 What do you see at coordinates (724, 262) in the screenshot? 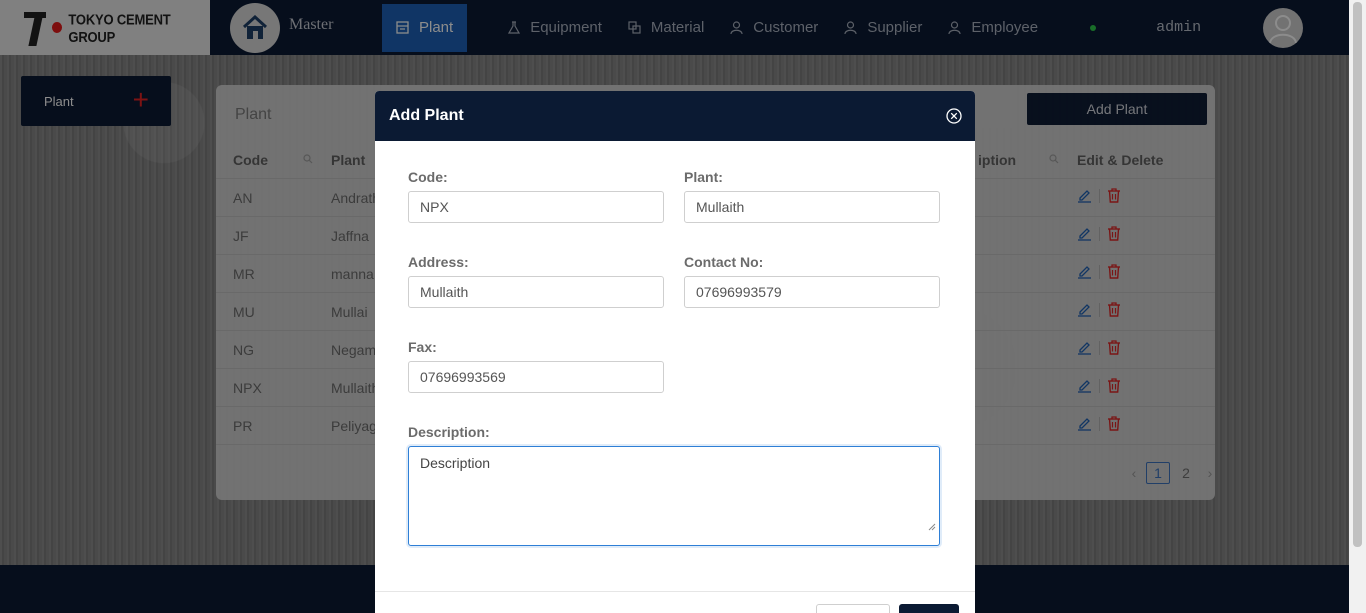
I see `contact-label: Contact No:` at bounding box center [724, 262].